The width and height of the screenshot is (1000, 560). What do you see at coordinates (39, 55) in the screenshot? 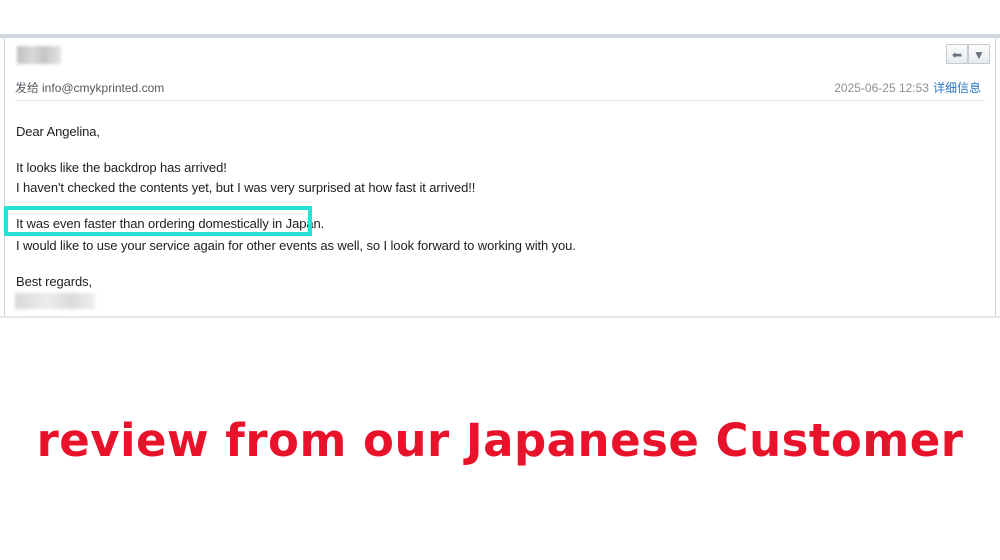
I see `sender-name-blurred` at bounding box center [39, 55].